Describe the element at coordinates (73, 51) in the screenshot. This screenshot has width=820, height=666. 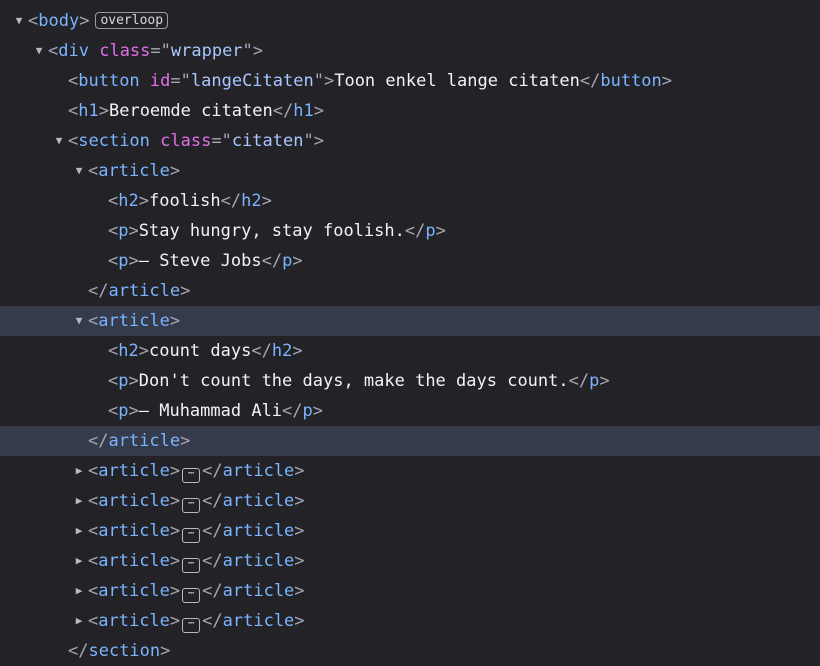
I see `tag-name: div` at that location.